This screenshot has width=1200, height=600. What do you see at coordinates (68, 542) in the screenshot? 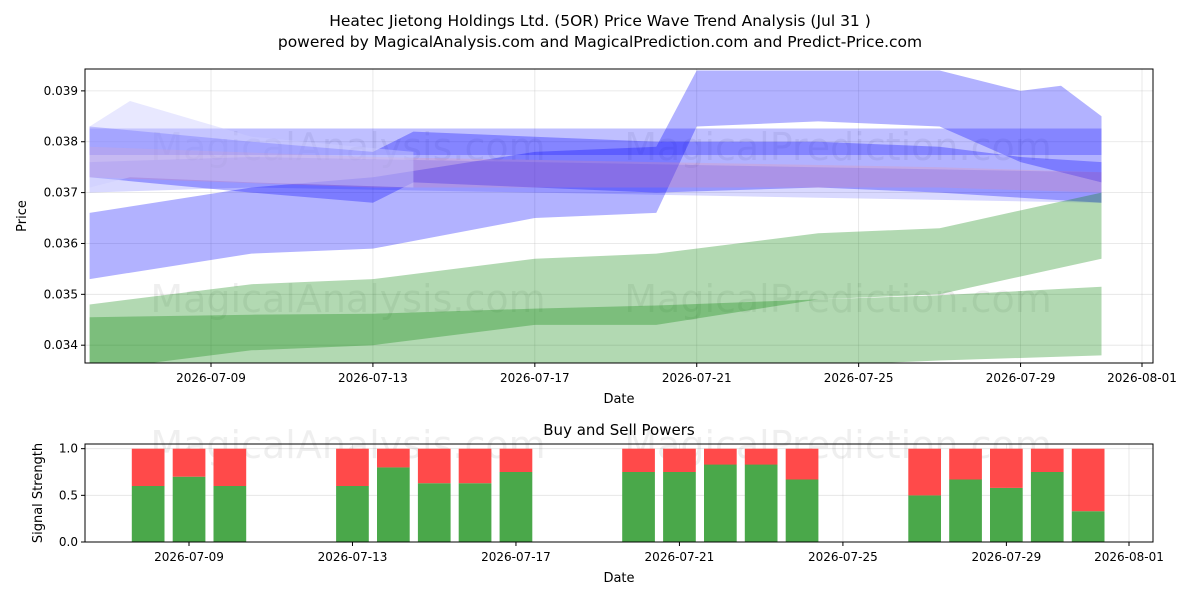
I see `y-tick-label: 0.0` at bounding box center [68, 542].